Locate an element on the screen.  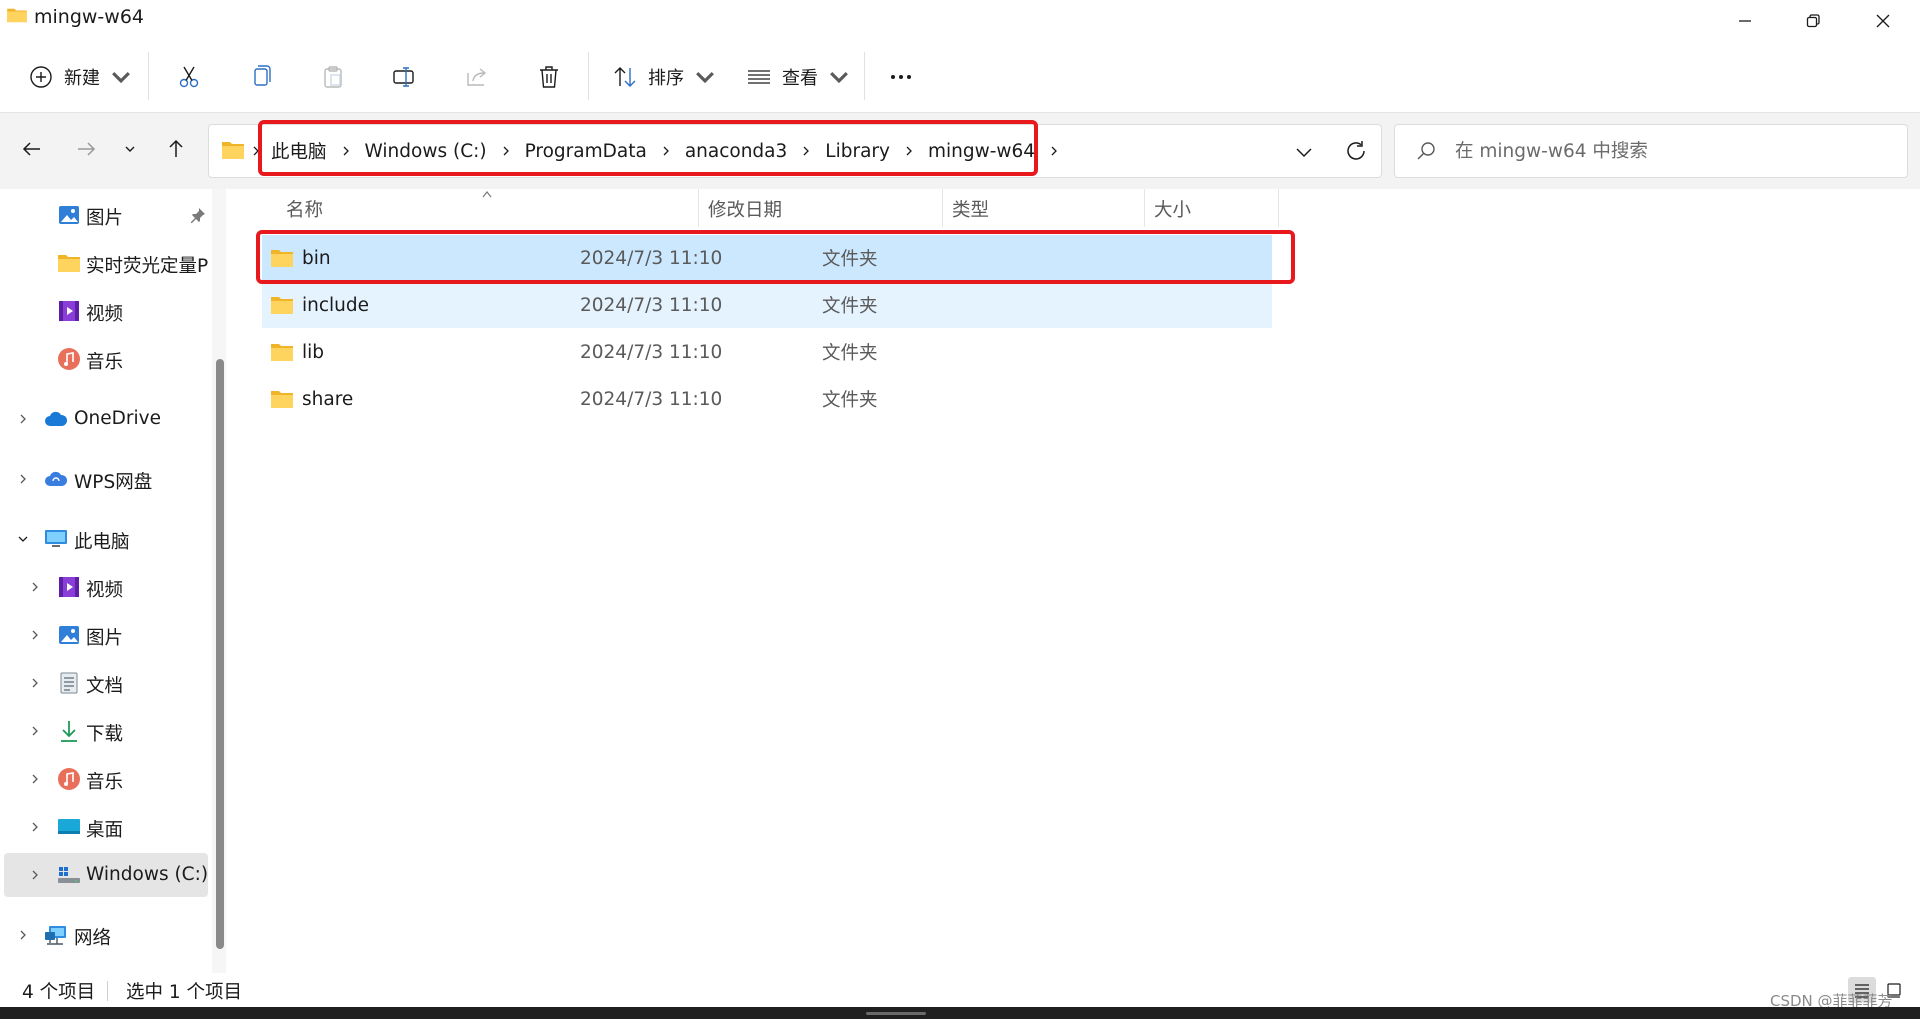
sort-label: 排序 is located at coordinates (666, 78).